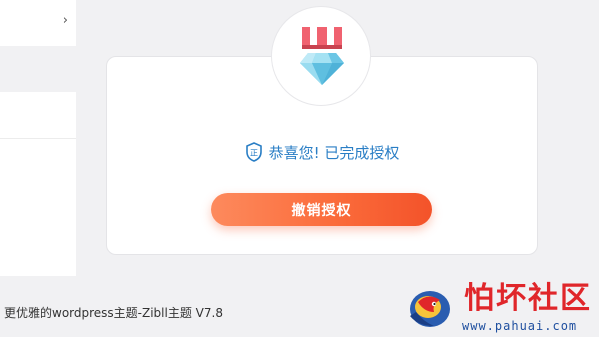 This screenshot has width=599, height=337. I want to click on watermark-title: 怕坏社区, so click(528, 298).